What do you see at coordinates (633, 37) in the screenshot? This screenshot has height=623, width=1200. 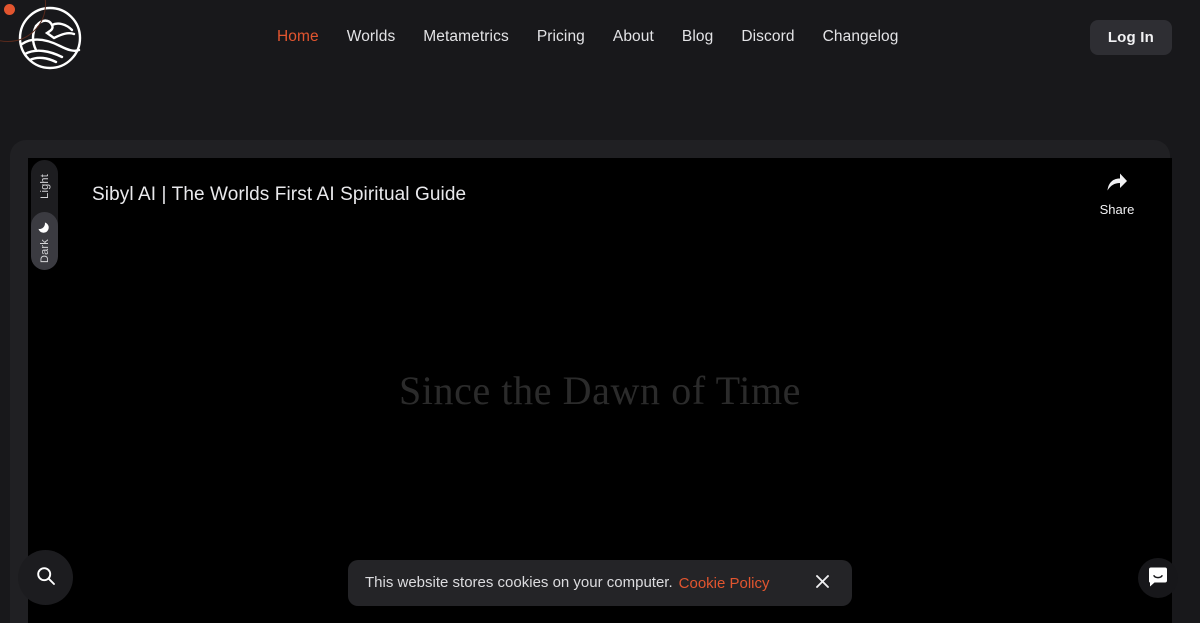 I see `nav-item-about: About` at bounding box center [633, 37].